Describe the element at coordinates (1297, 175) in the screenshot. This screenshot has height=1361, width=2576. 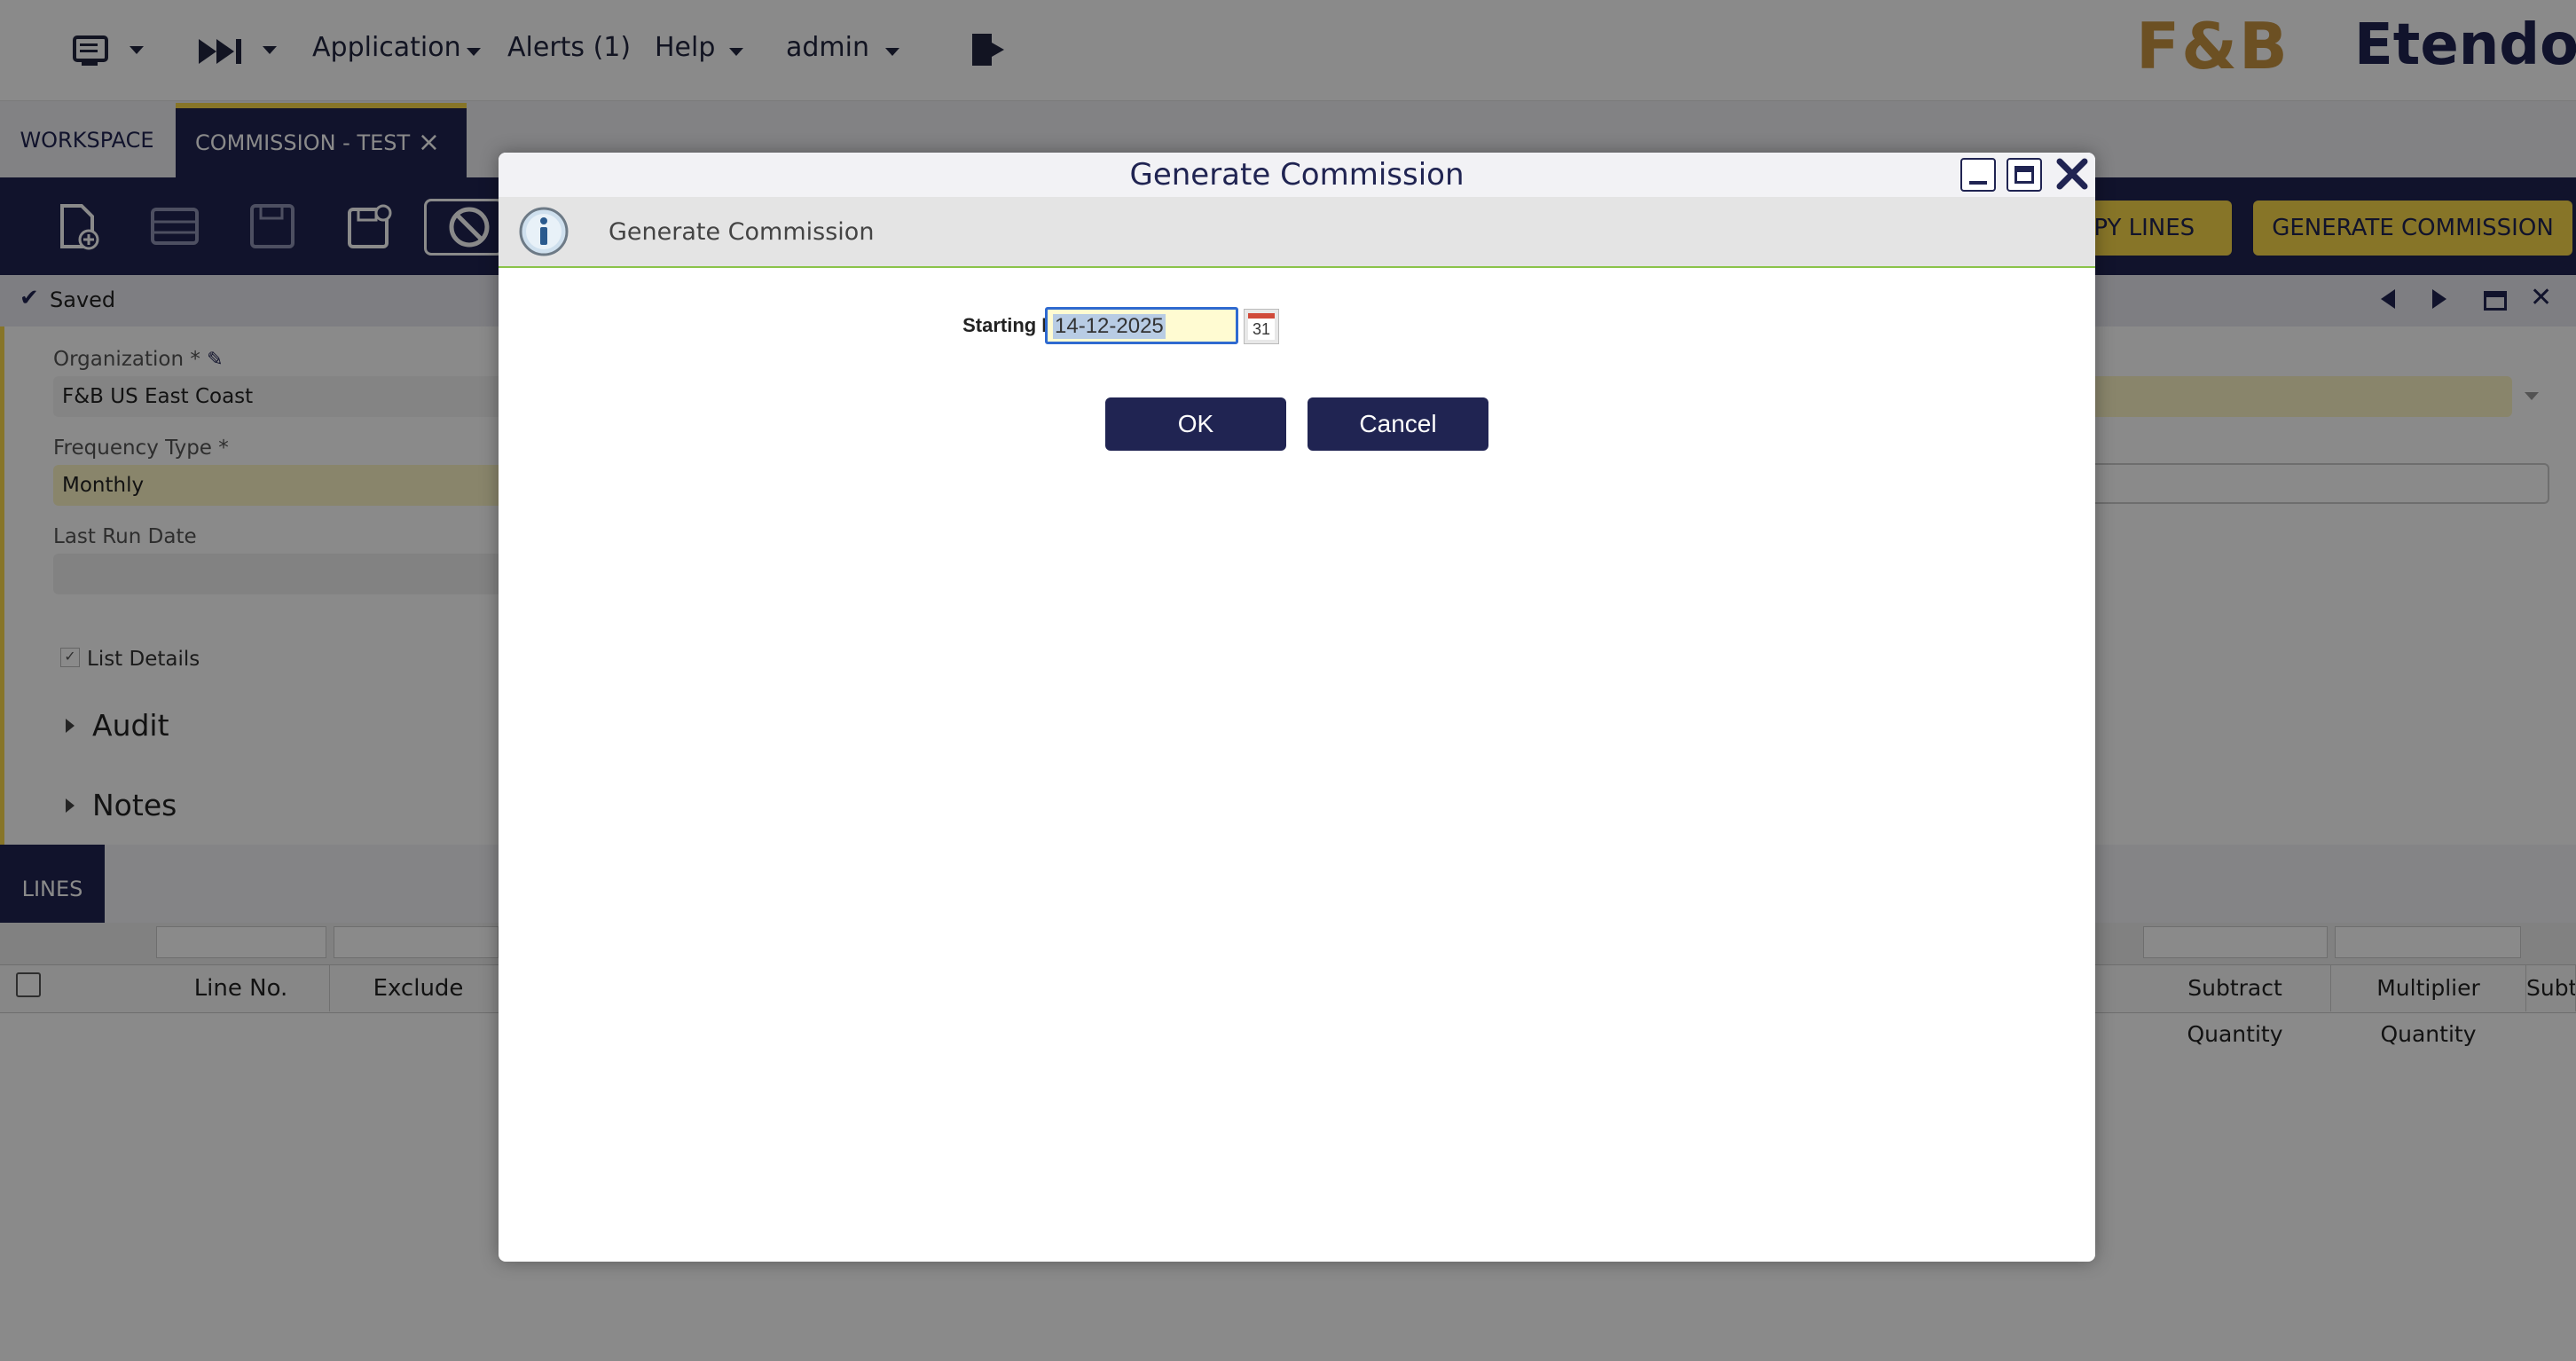
I see `dialog-title: Generate Commission` at that location.